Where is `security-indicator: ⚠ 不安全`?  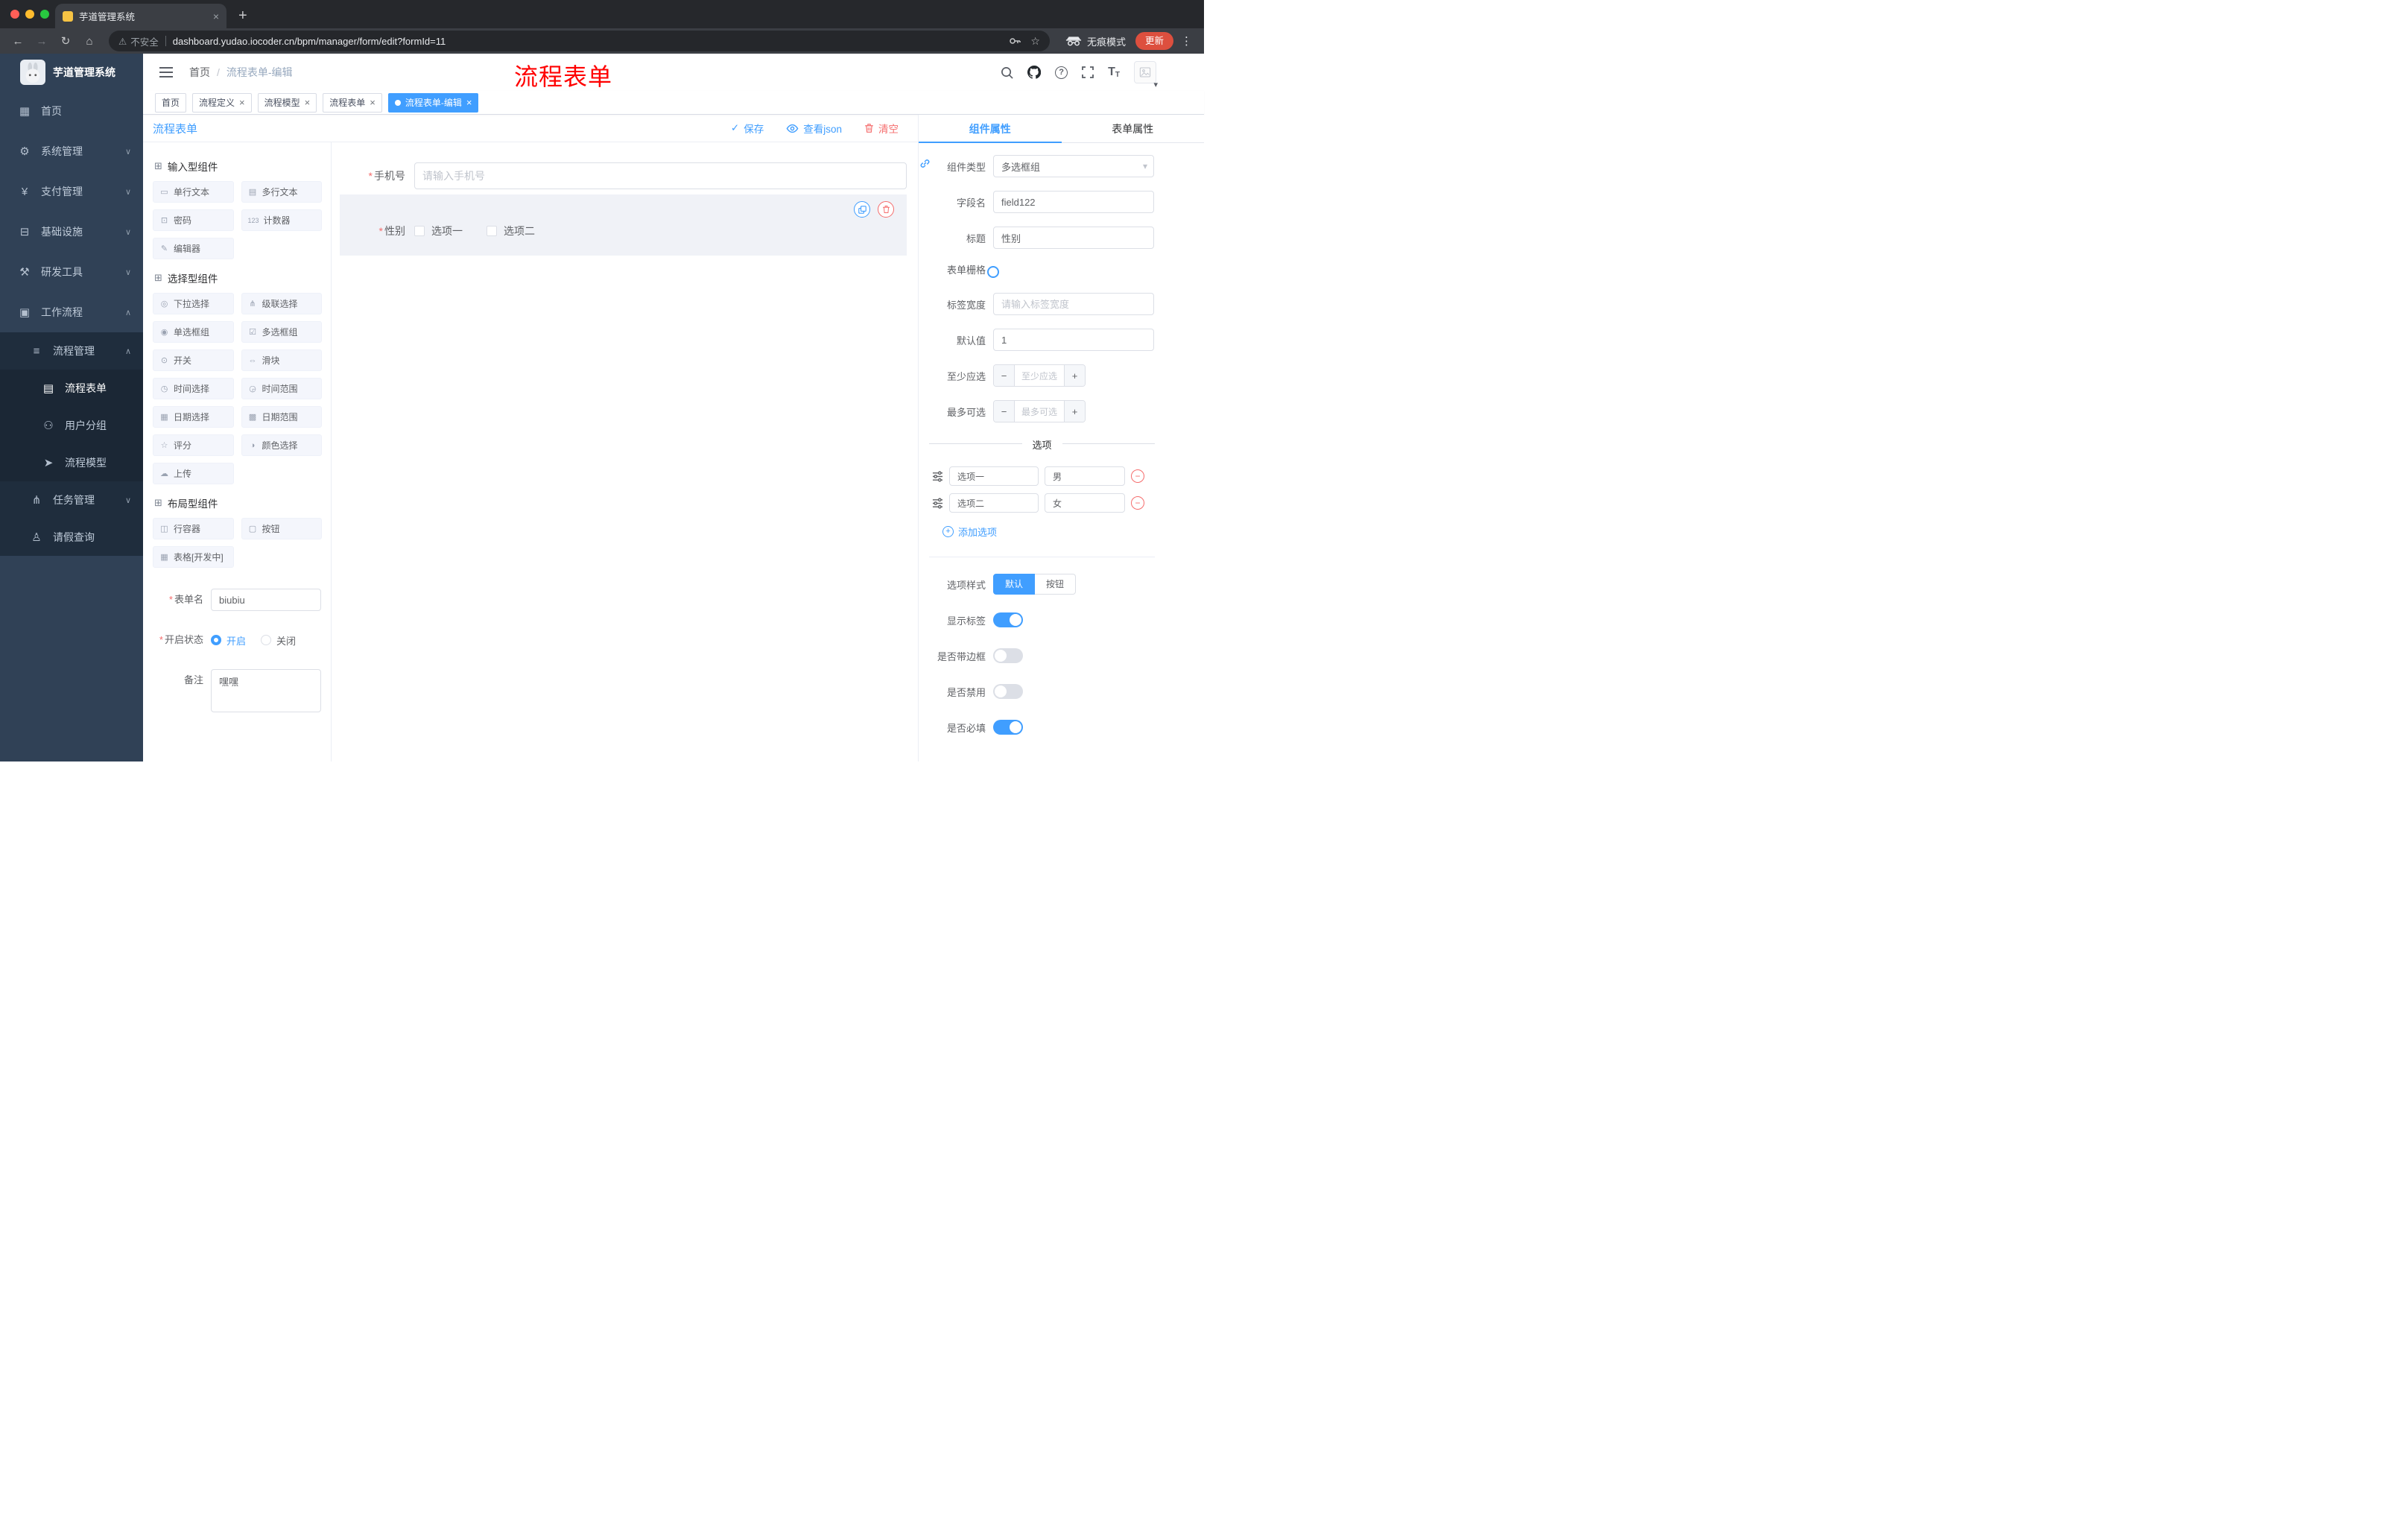 security-indicator: ⚠ 不安全 is located at coordinates (138, 41).